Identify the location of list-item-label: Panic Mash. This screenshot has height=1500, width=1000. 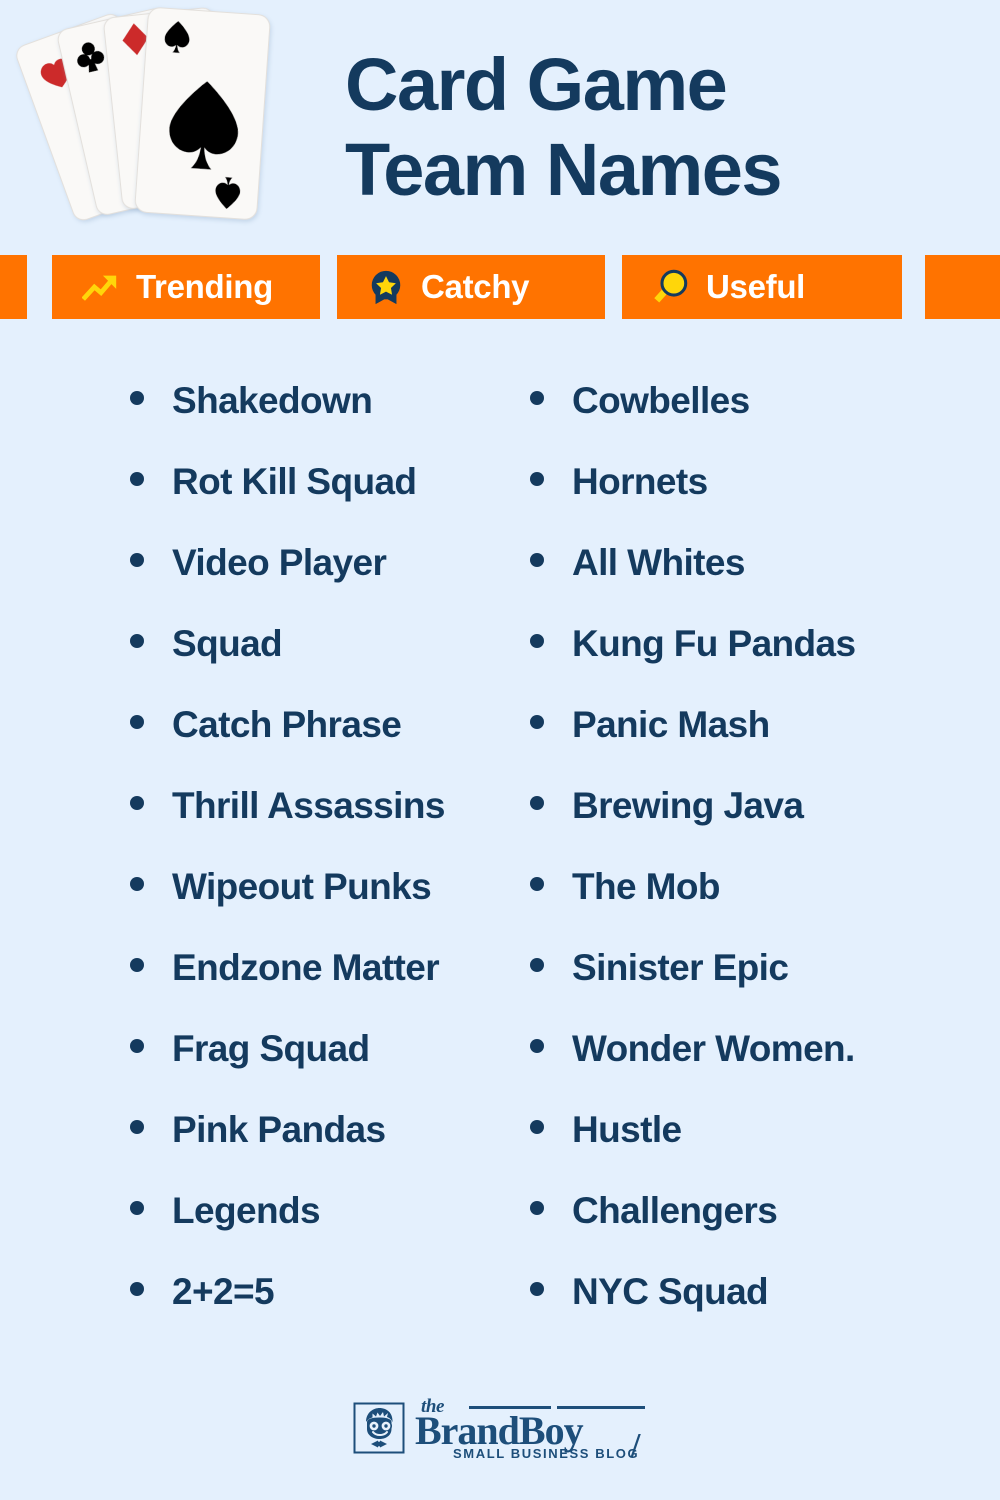
(671, 724).